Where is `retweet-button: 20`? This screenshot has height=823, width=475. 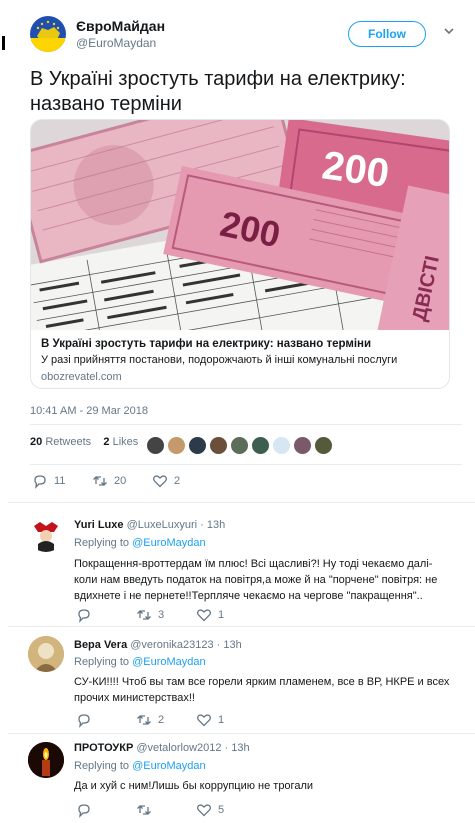 retweet-button: 20 is located at coordinates (109, 481).